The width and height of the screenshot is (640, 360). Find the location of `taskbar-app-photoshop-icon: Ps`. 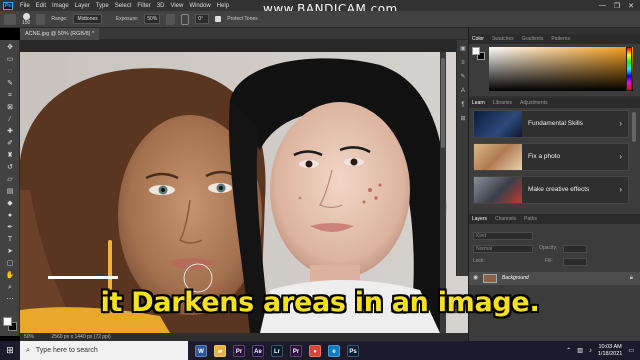

taskbar-app-photoshop-icon: Ps is located at coordinates (353, 350).